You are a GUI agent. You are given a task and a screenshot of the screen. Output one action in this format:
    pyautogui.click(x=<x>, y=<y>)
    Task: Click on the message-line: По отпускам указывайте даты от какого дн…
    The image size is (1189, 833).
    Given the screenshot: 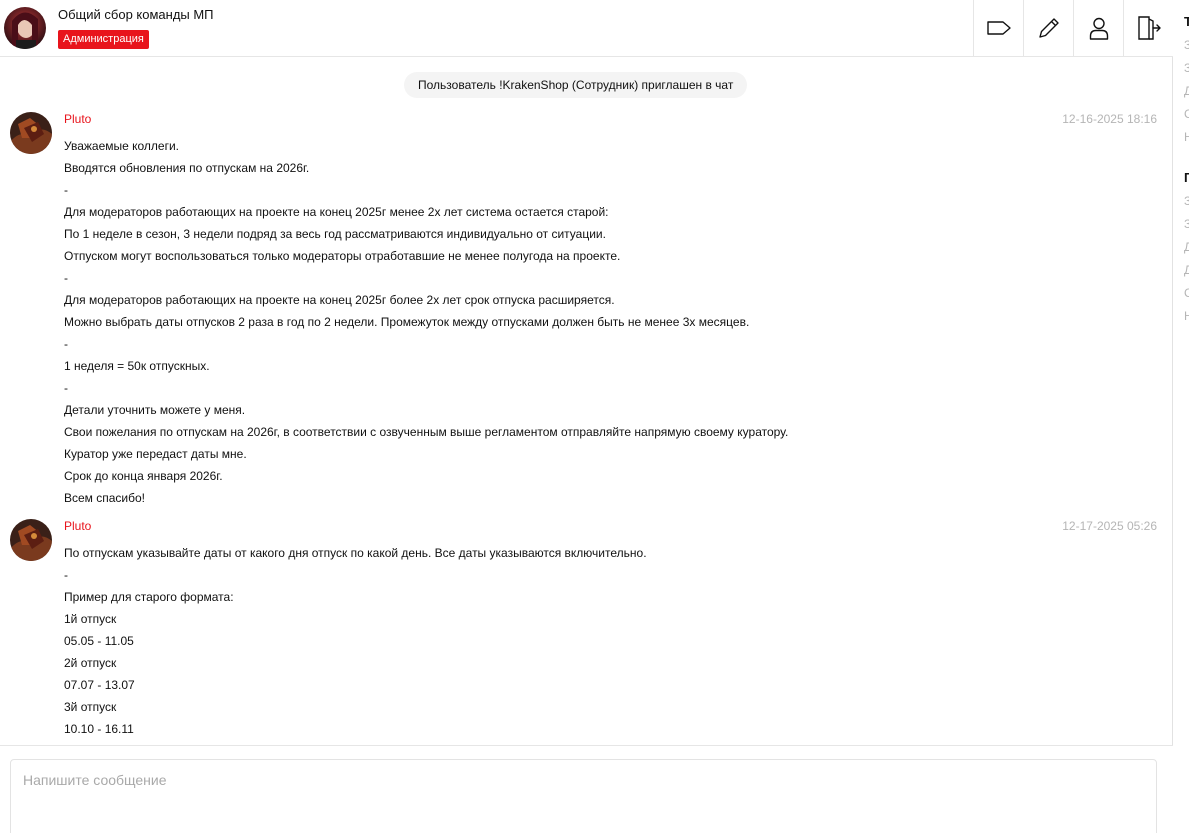 What is the action you would take?
    pyautogui.click(x=355, y=553)
    